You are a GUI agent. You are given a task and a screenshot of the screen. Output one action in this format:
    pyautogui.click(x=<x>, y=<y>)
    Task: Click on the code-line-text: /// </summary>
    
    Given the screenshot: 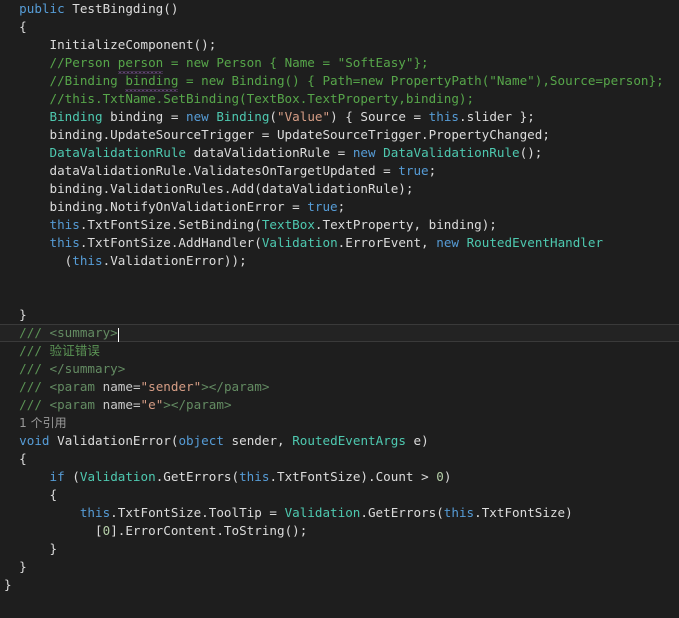 What is the action you would take?
    pyautogui.click(x=72, y=368)
    